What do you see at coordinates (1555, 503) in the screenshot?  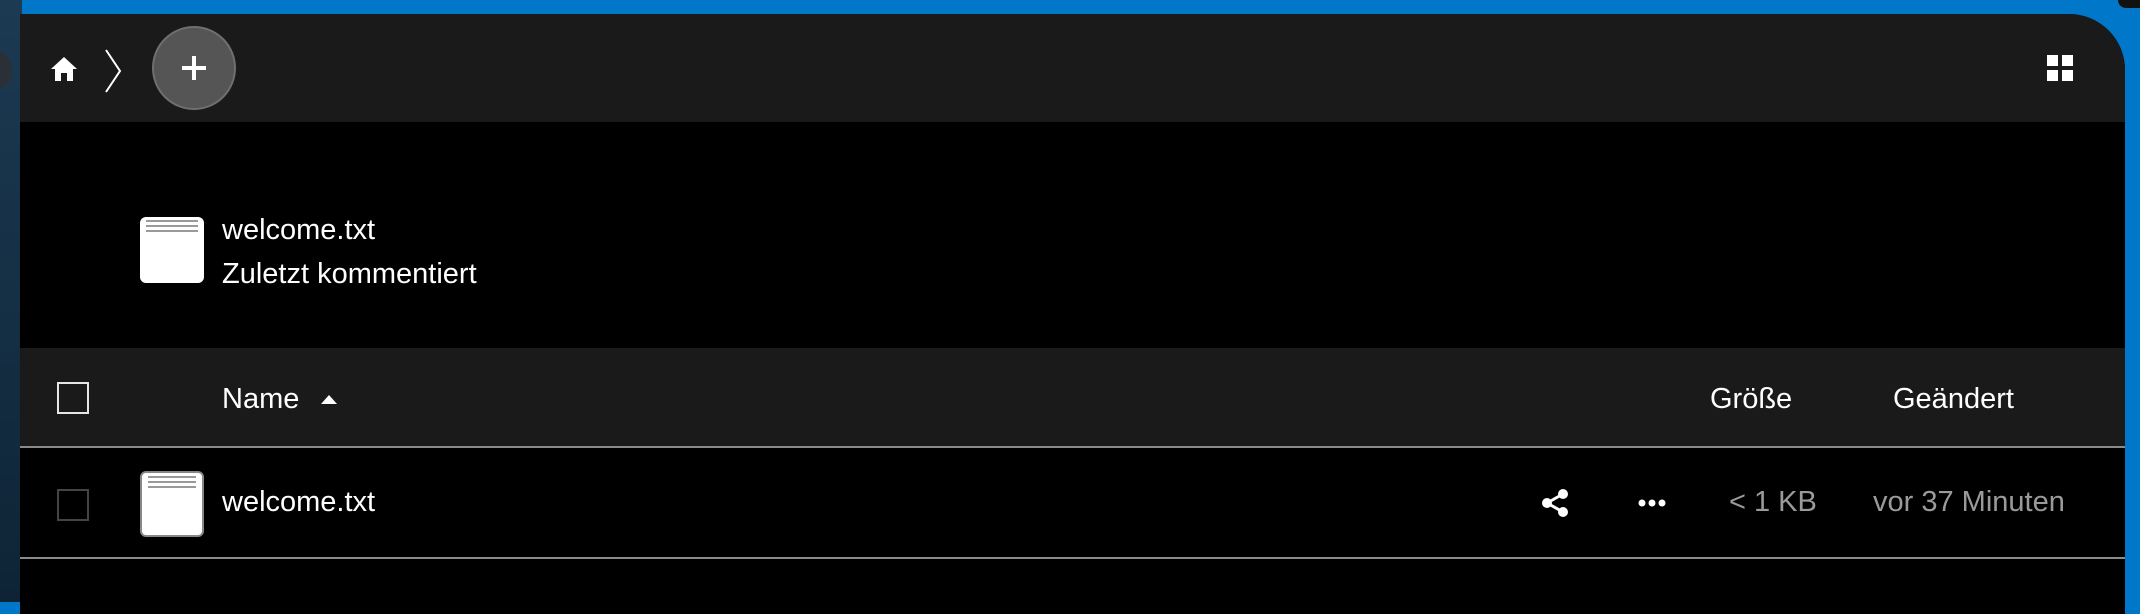 I see `share-icon` at bounding box center [1555, 503].